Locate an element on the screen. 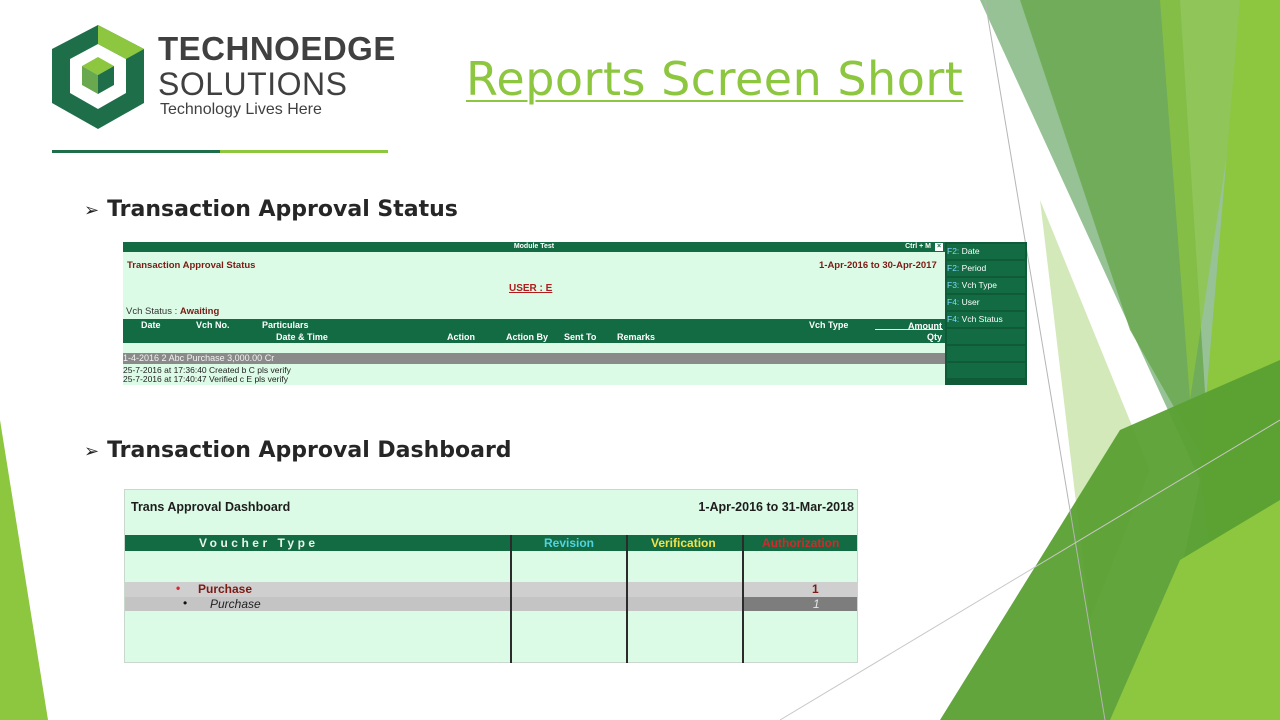  cell-date-time: 25-7-2016 at 17:40:47 is located at coordinates (165, 379).